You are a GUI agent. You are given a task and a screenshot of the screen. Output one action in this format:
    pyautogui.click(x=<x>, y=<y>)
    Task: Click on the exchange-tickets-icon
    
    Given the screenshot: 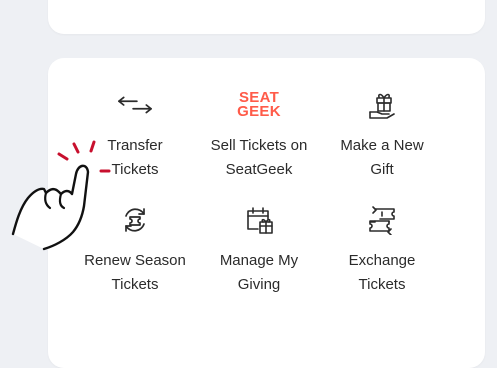 What is the action you would take?
    pyautogui.click(x=382, y=220)
    